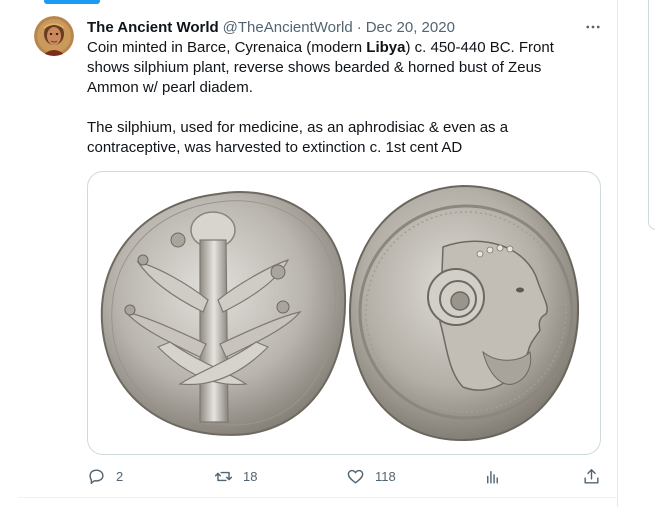  What do you see at coordinates (385, 476) in the screenshot?
I see `like-count: 118` at bounding box center [385, 476].